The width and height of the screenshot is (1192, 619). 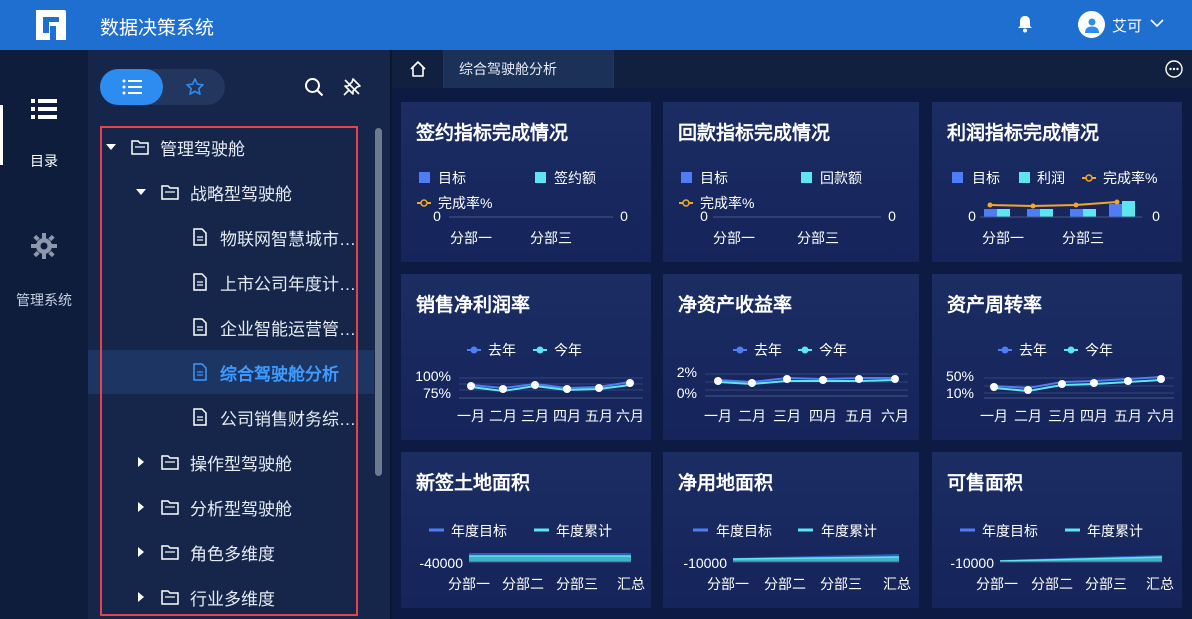 I want to click on avatar, so click(x=1091, y=24).